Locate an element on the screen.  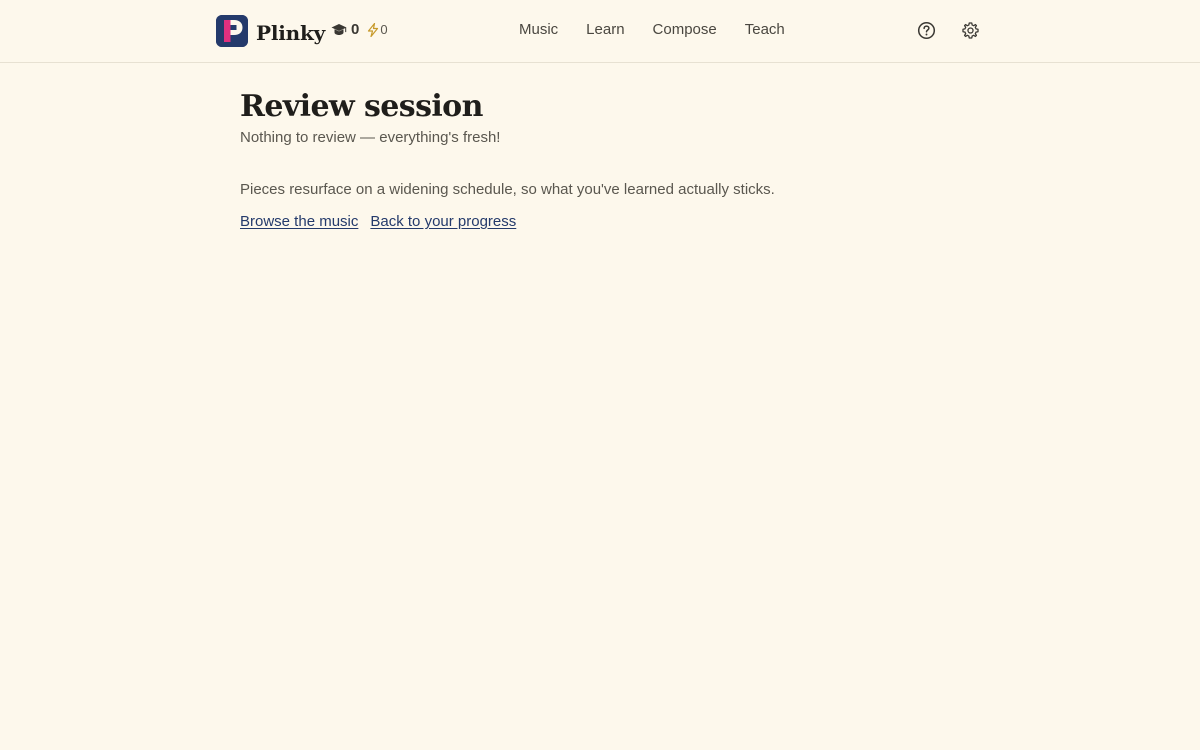
graduation-cap-icon is located at coordinates (339, 30).